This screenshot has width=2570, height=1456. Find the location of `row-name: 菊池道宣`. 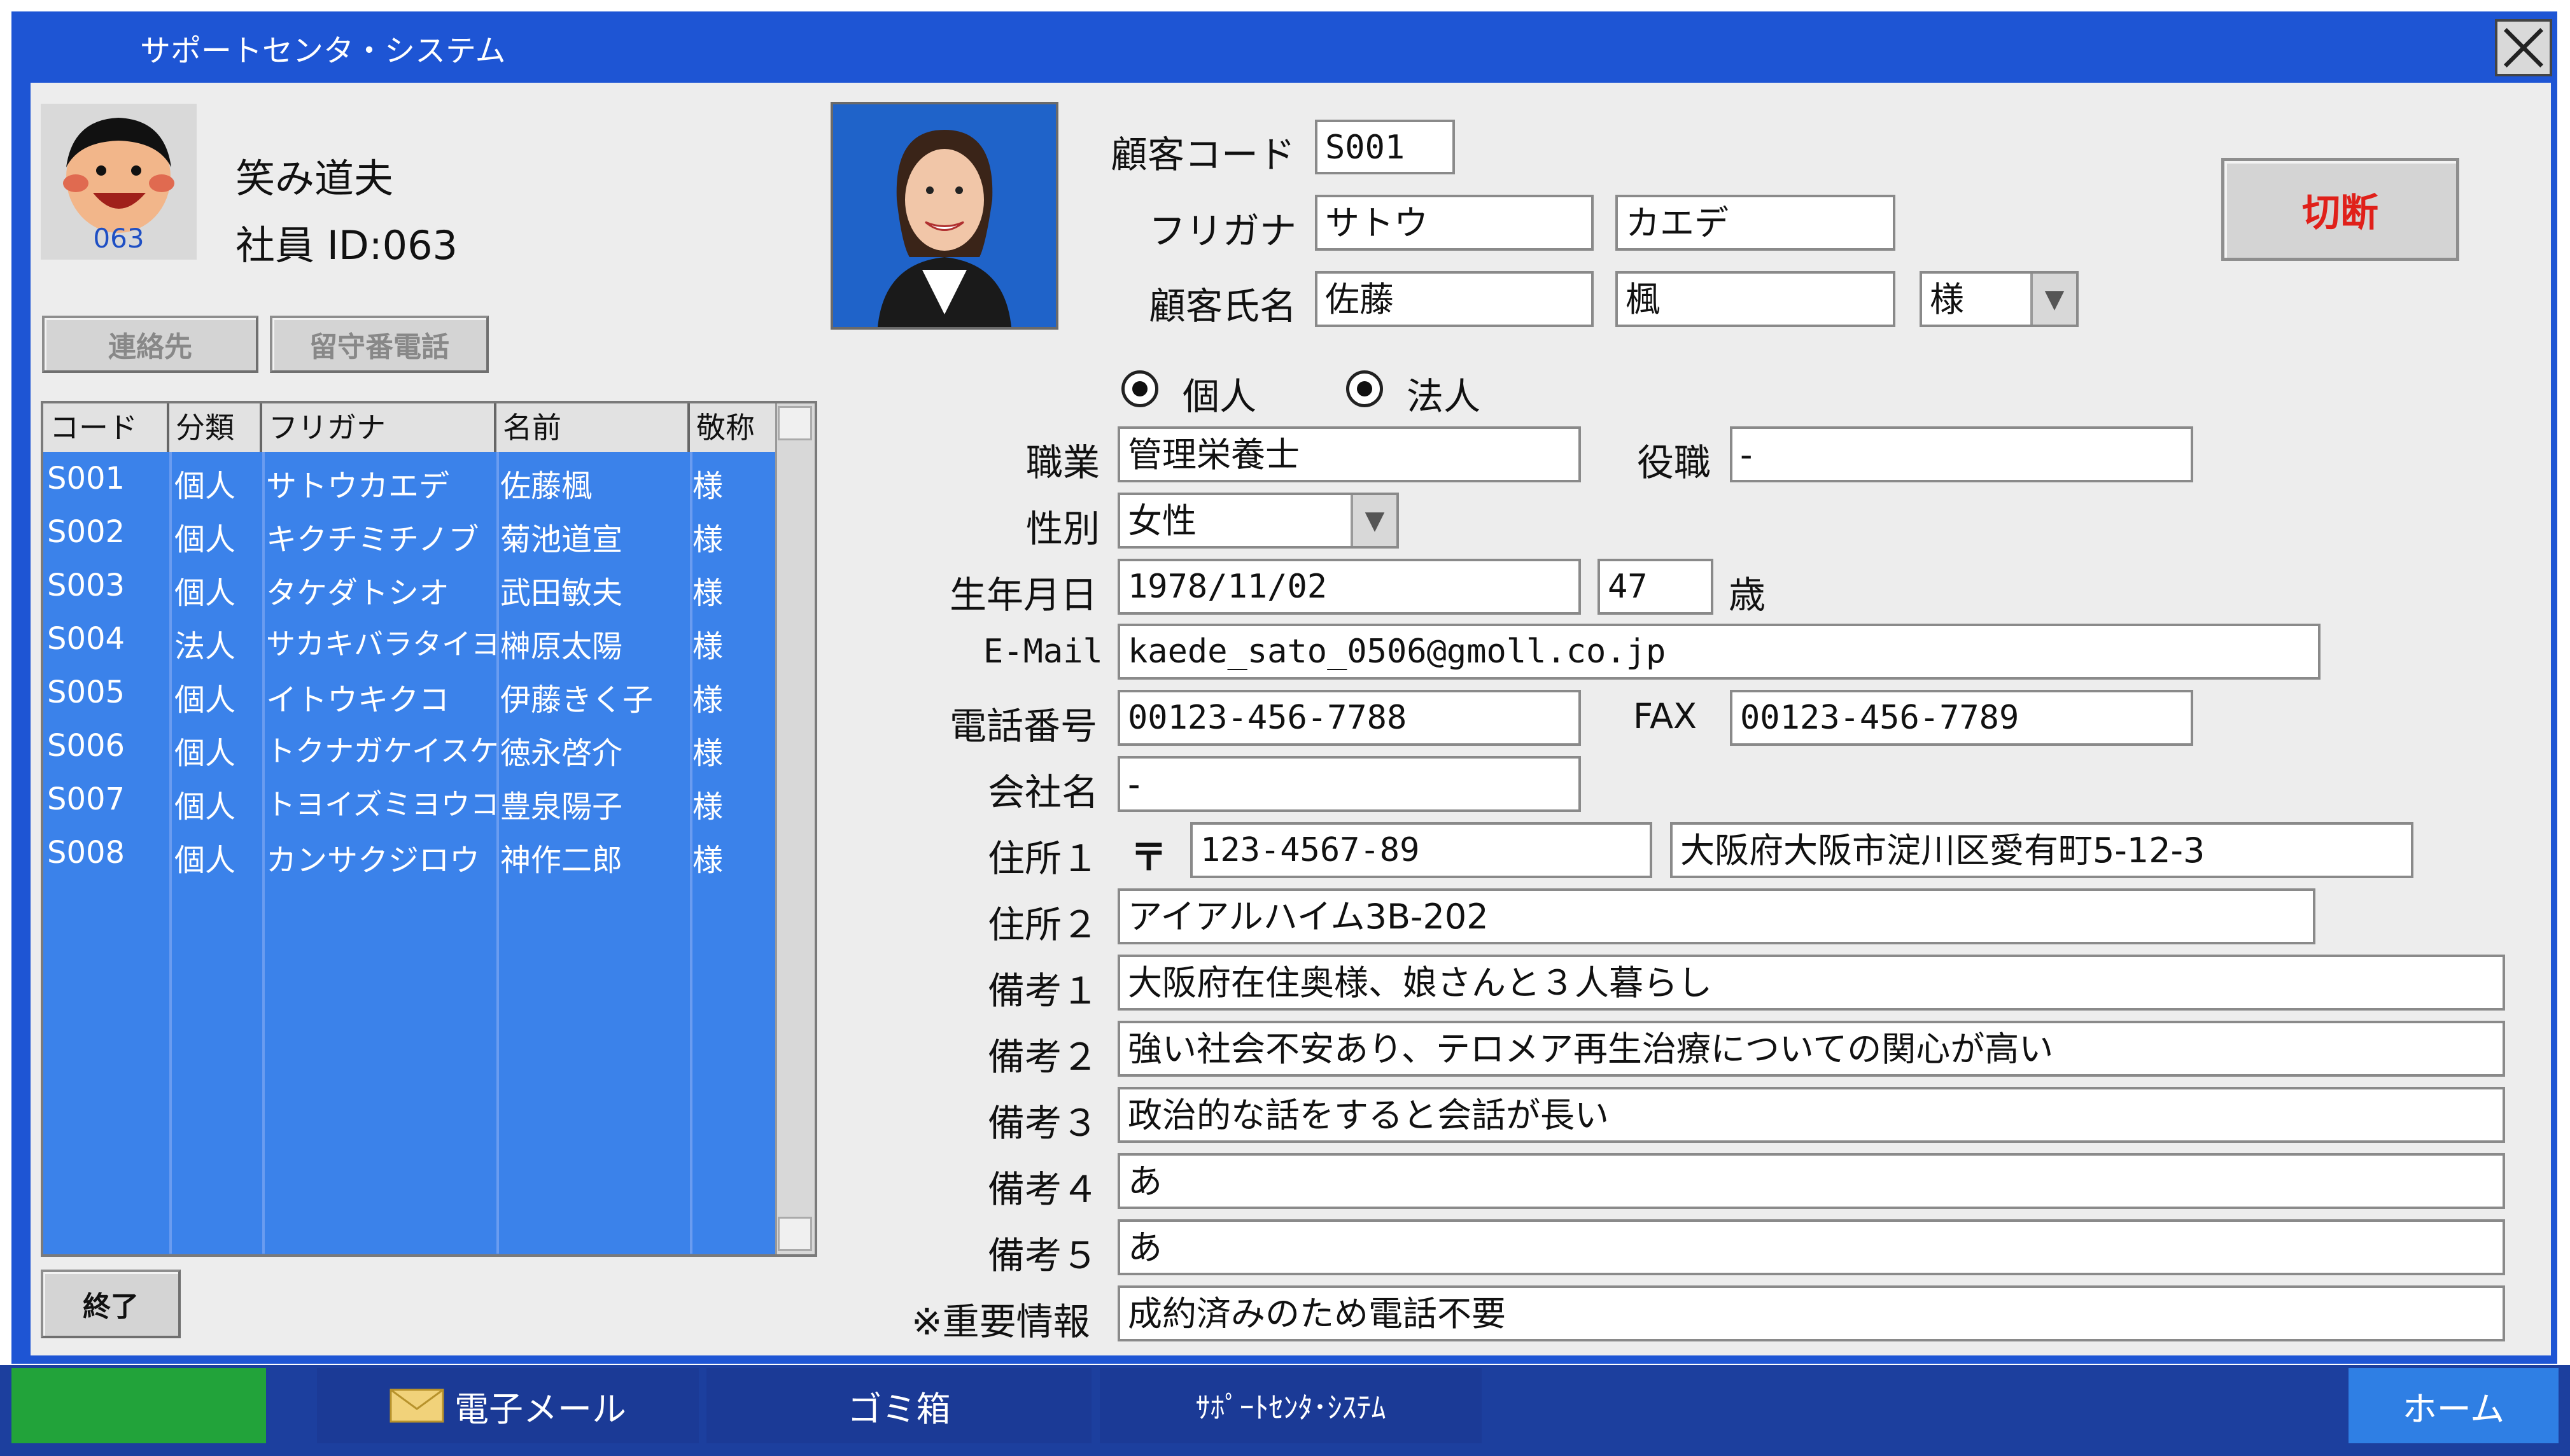

row-name: 菊池道宣 is located at coordinates (561, 539).